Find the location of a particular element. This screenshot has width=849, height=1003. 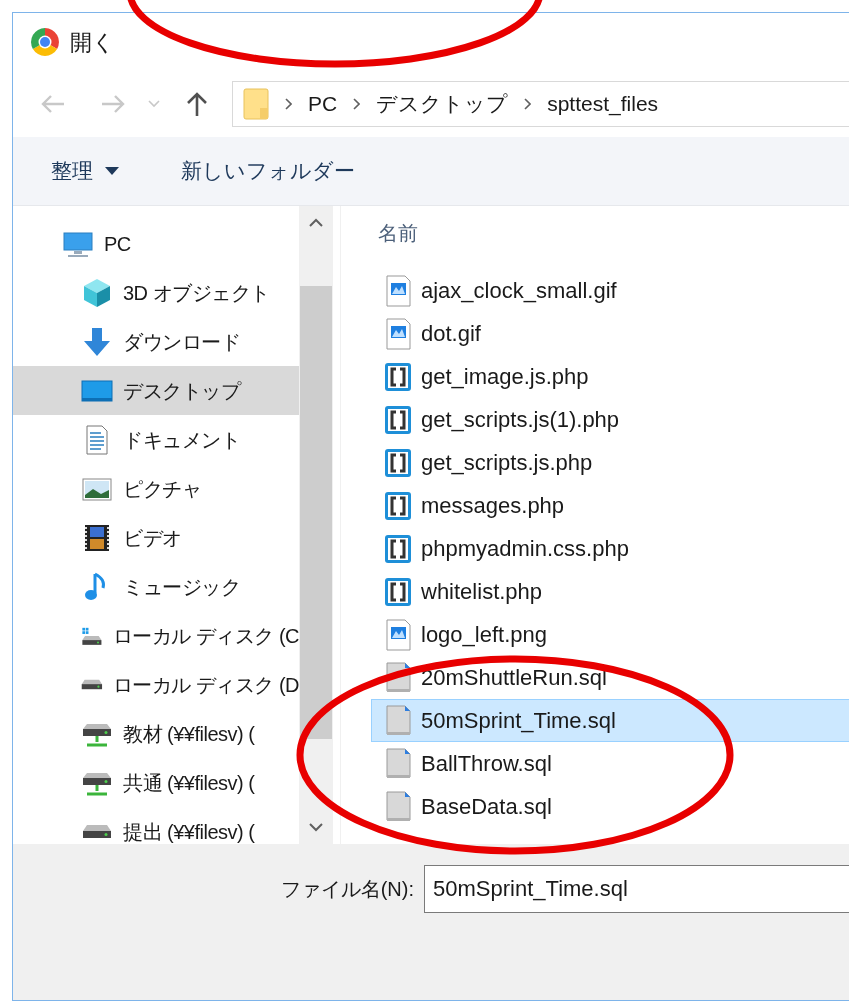

up-arrow-icon is located at coordinates (197, 104).